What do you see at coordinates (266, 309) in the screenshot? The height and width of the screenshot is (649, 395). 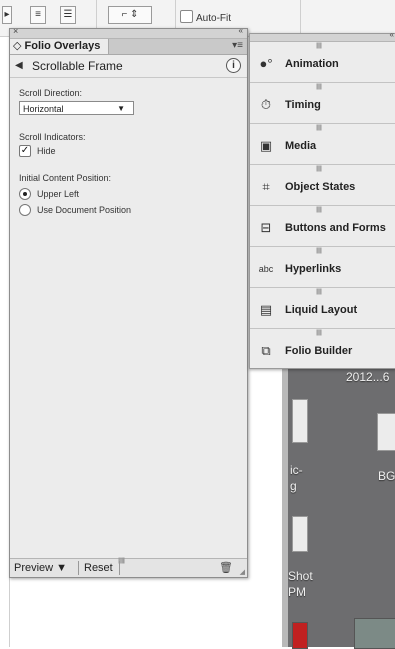 I see `liquid-layout-icon: ▤` at bounding box center [266, 309].